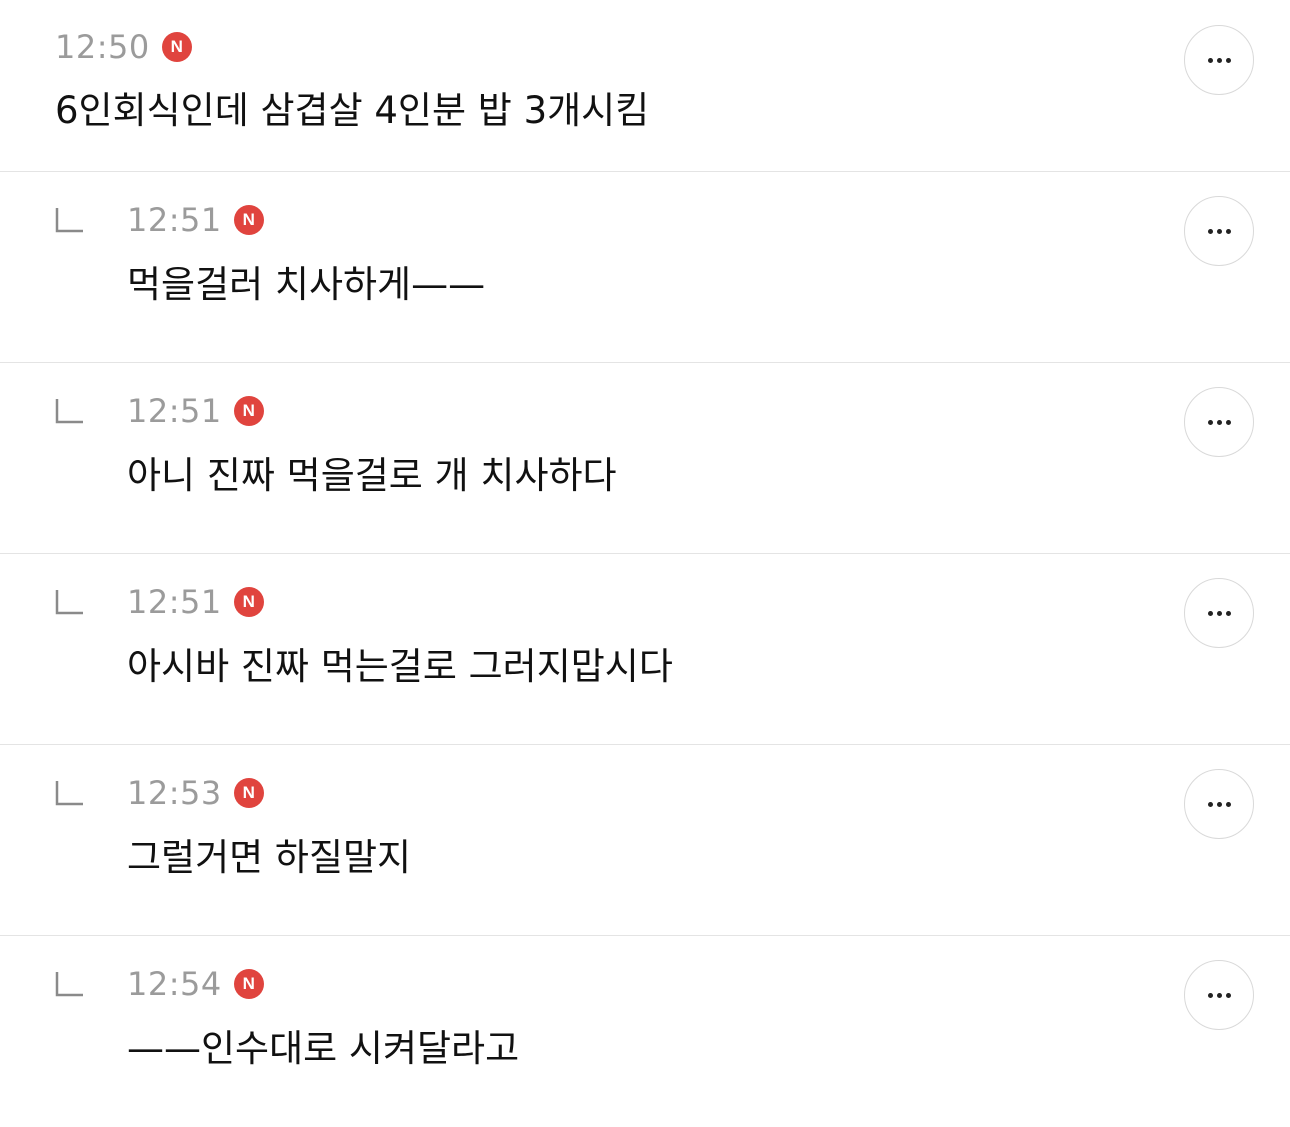  What do you see at coordinates (400, 666) in the screenshot?
I see `comment-text: 아시바 진짜 먹는걸로 그러지맙시다` at bounding box center [400, 666].